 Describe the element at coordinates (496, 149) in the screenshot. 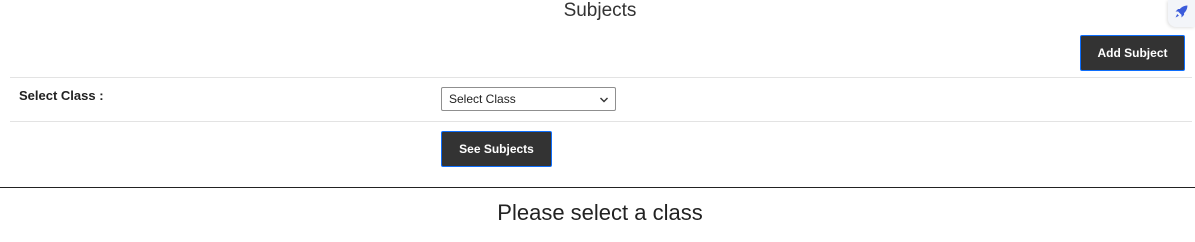

I see `see-subjects-button: See Subjects` at that location.